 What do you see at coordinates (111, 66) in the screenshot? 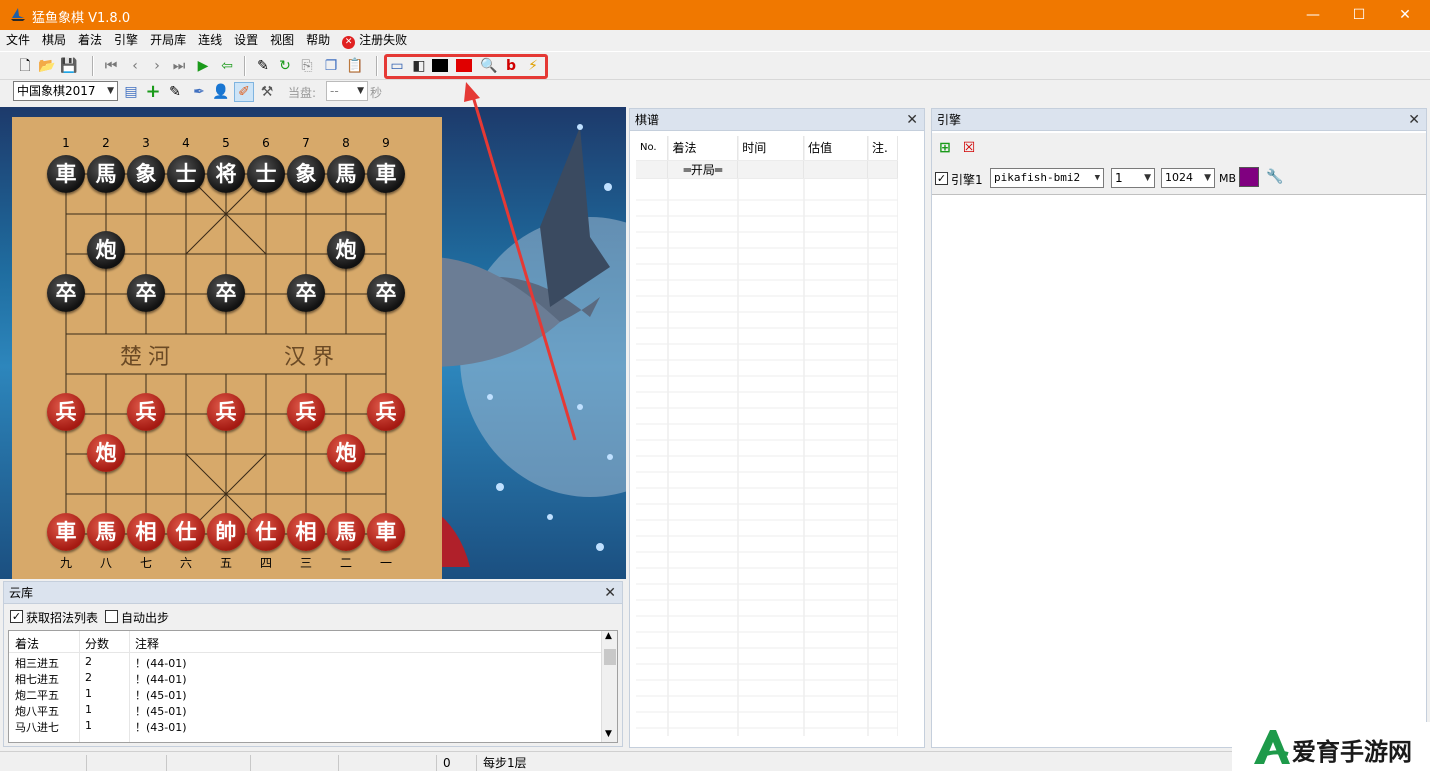
I see `first-move-icon: ⏮` at bounding box center [111, 66].